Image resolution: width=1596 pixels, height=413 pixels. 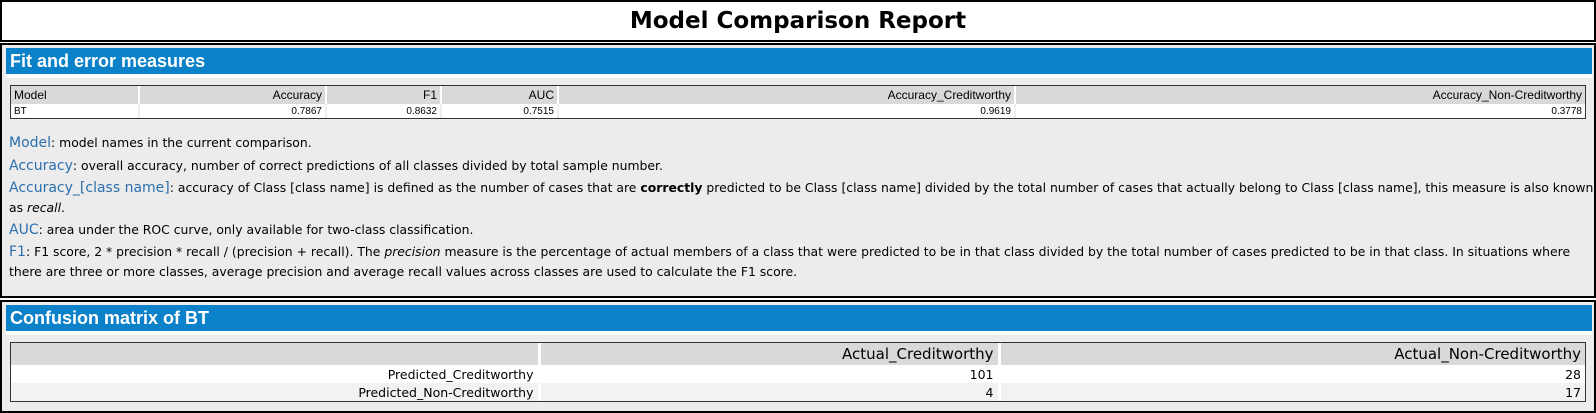 What do you see at coordinates (1300, 95) in the screenshot?
I see `column-header-accuracy-non-creditworthy: Accuracy_Non-Creditworthy` at bounding box center [1300, 95].